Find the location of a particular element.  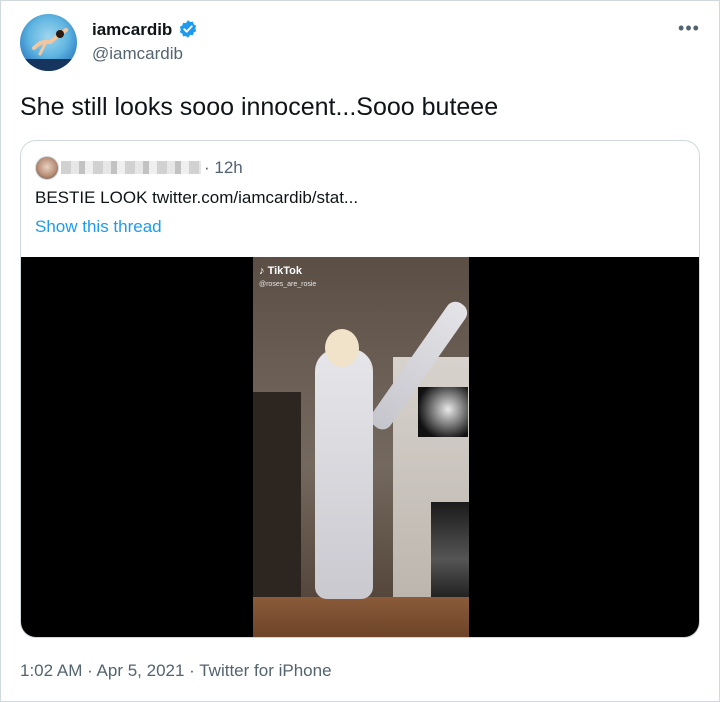

author-avatar is located at coordinates (48, 42).